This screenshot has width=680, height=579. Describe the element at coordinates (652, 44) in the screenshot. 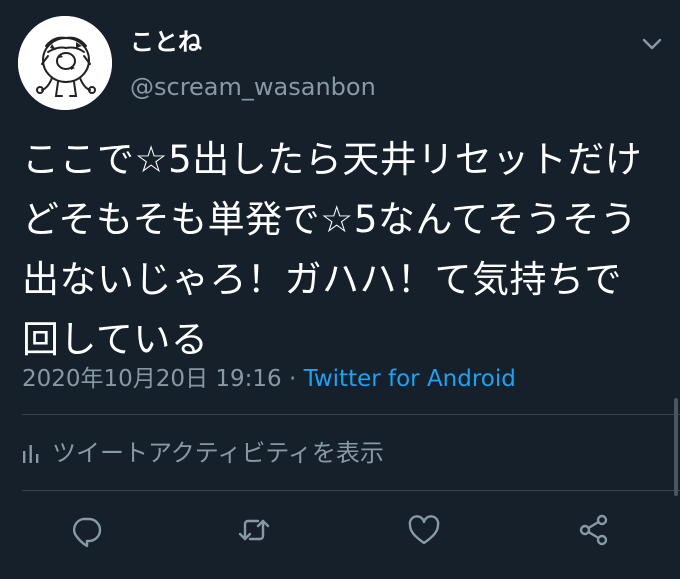

I see `chevron-down-icon` at that location.